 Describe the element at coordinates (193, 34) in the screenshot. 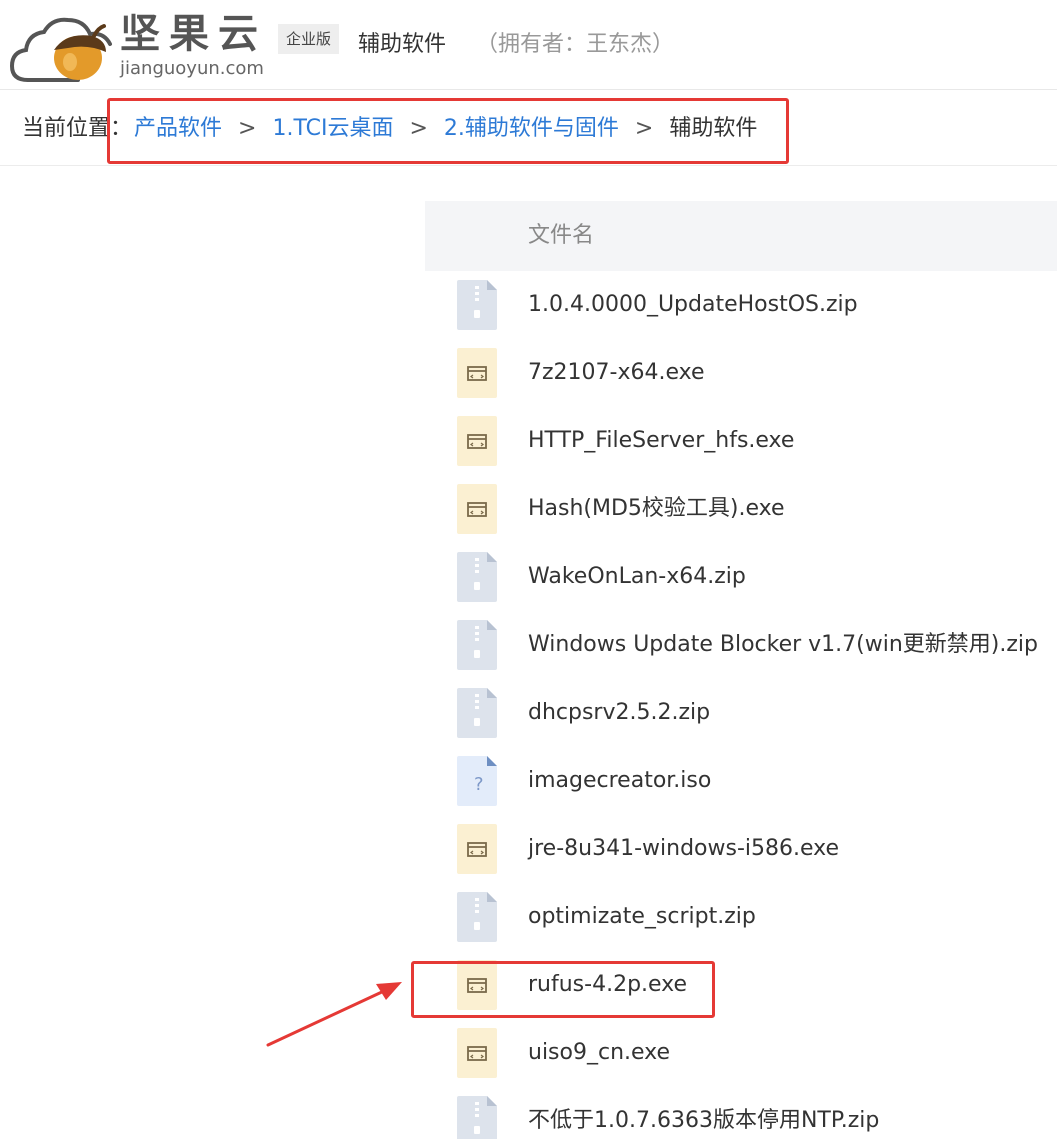

I see `brand-name-cn: 坚果云` at that location.